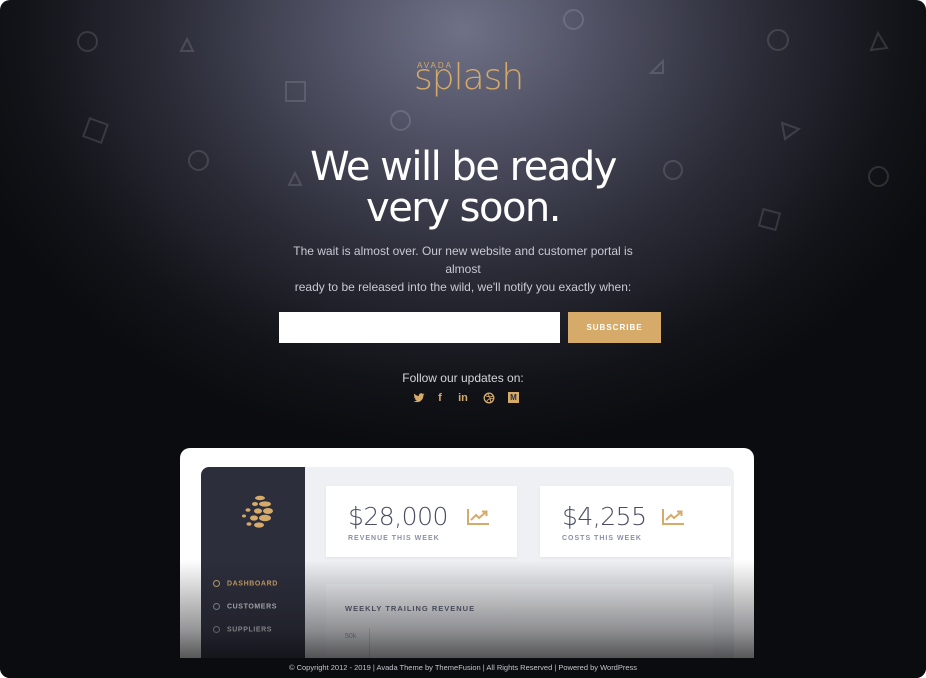  What do you see at coordinates (252, 584) in the screenshot?
I see `nav-item-label: DASHBOARD` at bounding box center [252, 584].